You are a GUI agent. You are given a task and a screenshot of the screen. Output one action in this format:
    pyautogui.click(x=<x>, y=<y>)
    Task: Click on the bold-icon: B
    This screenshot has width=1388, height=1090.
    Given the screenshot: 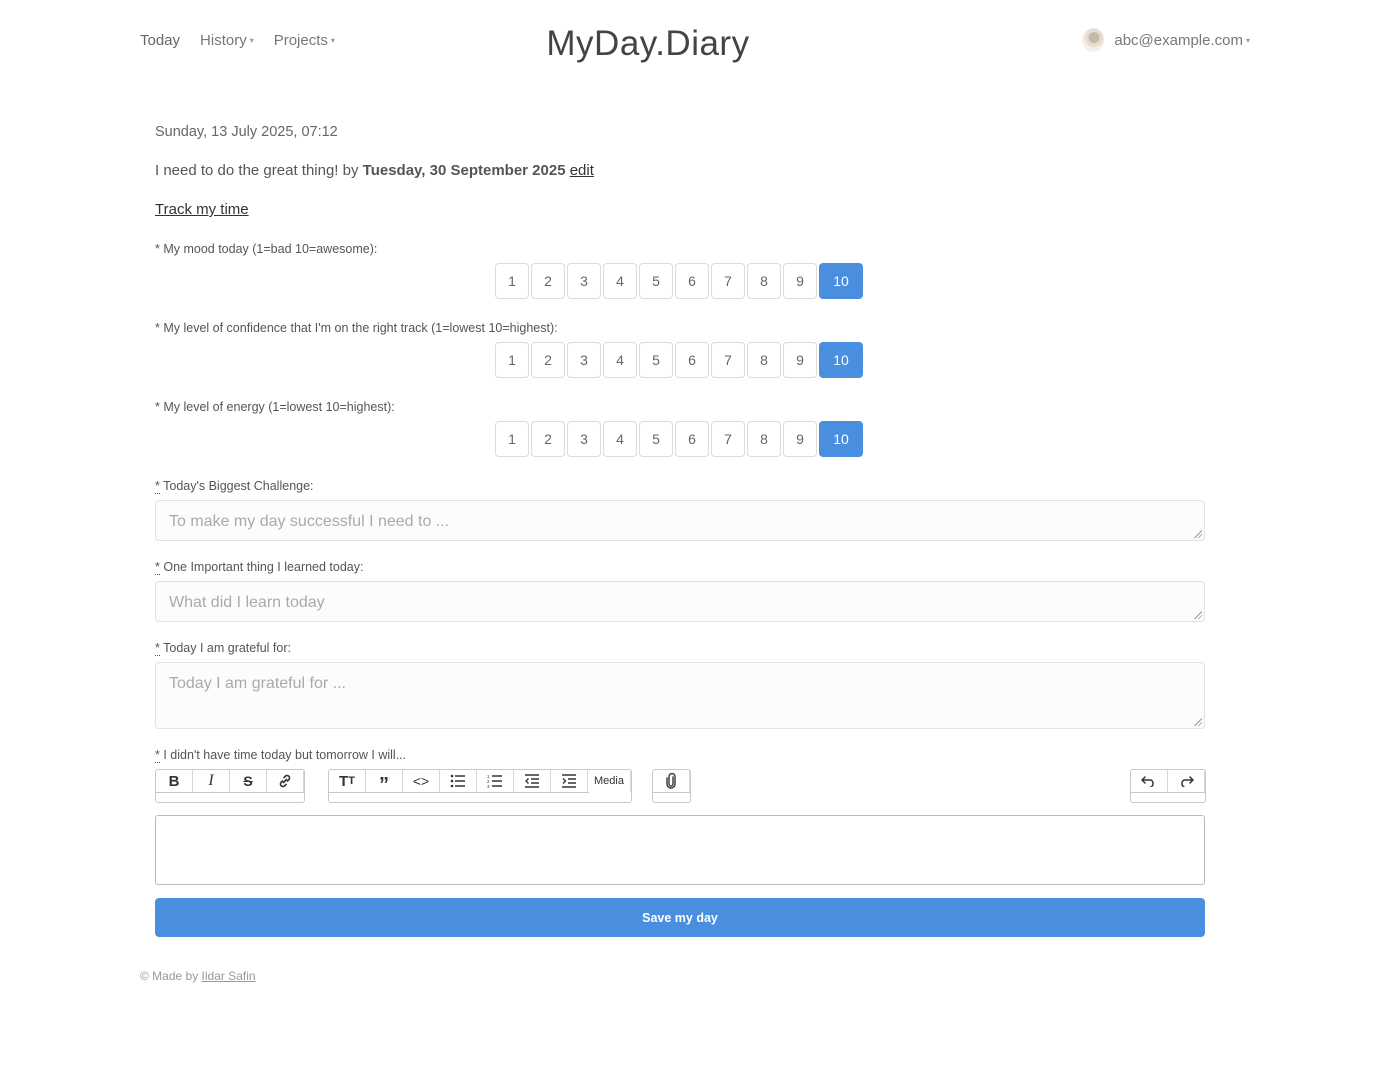 What is the action you would take?
    pyautogui.click(x=174, y=781)
    